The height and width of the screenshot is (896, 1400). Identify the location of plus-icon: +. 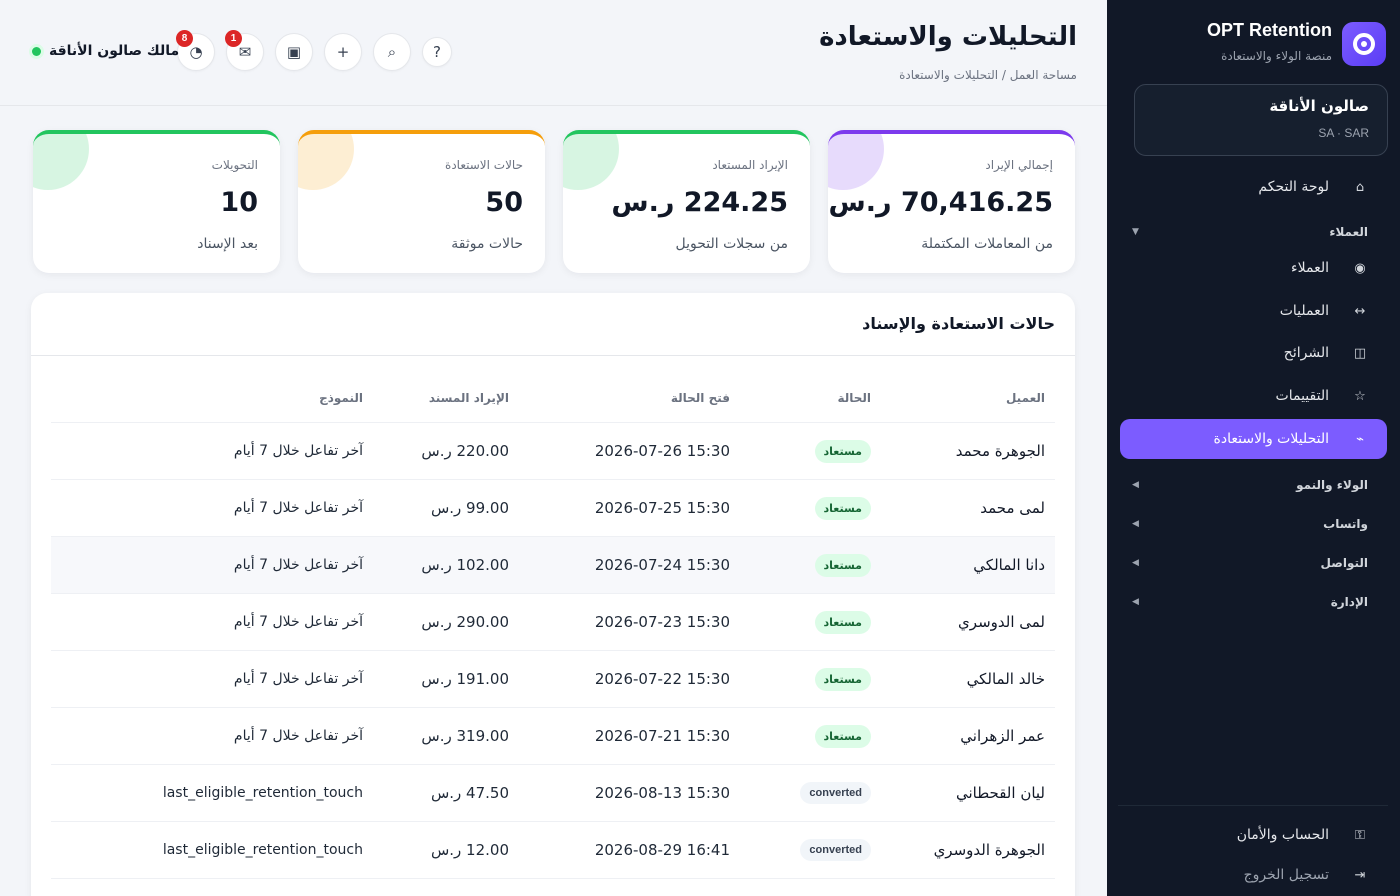
(343, 52).